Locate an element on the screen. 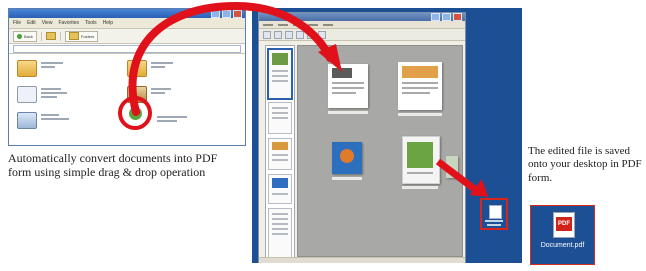  pdf-mark: PDF is located at coordinates (564, 224).